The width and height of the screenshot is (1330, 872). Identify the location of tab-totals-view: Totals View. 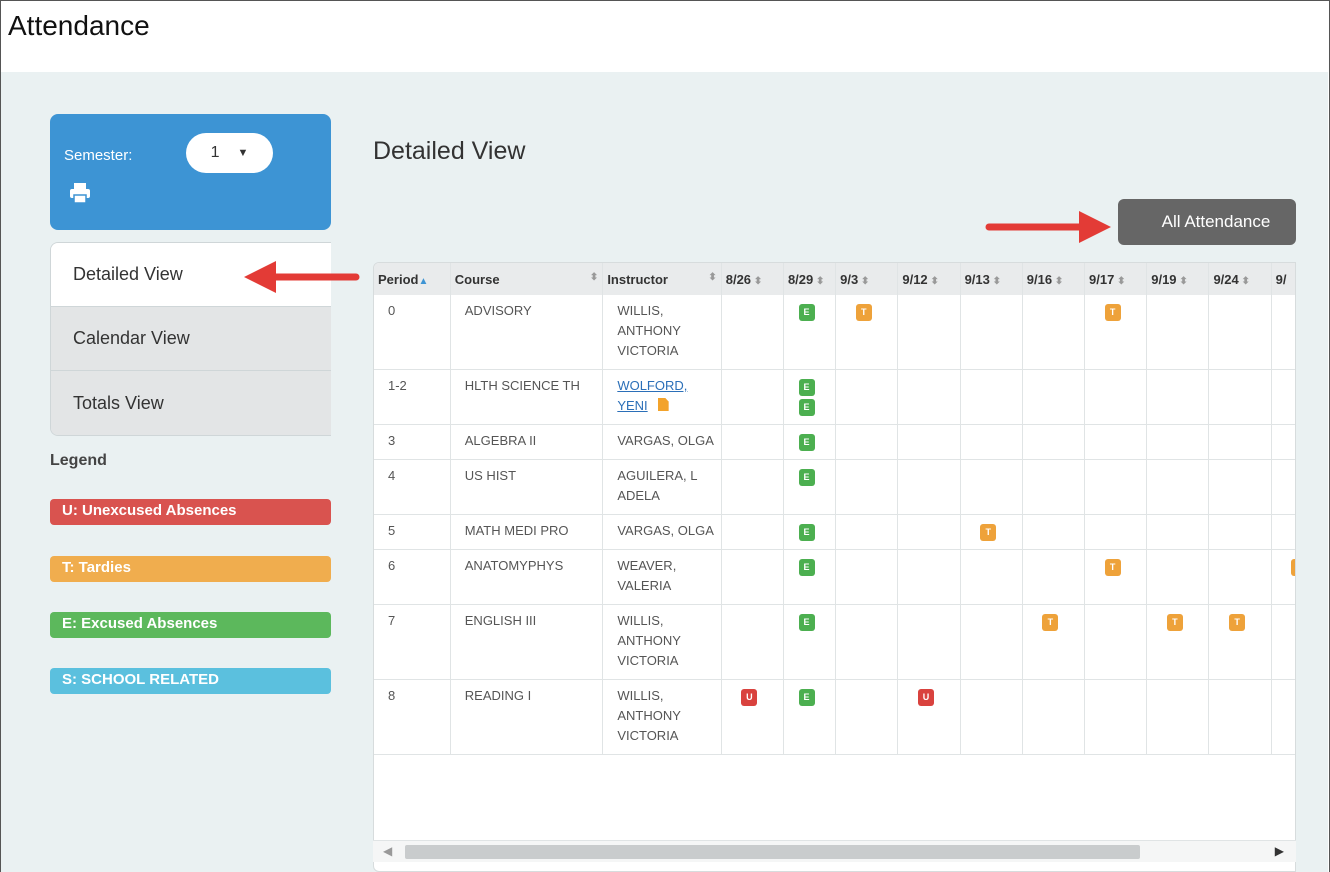
(191, 403).